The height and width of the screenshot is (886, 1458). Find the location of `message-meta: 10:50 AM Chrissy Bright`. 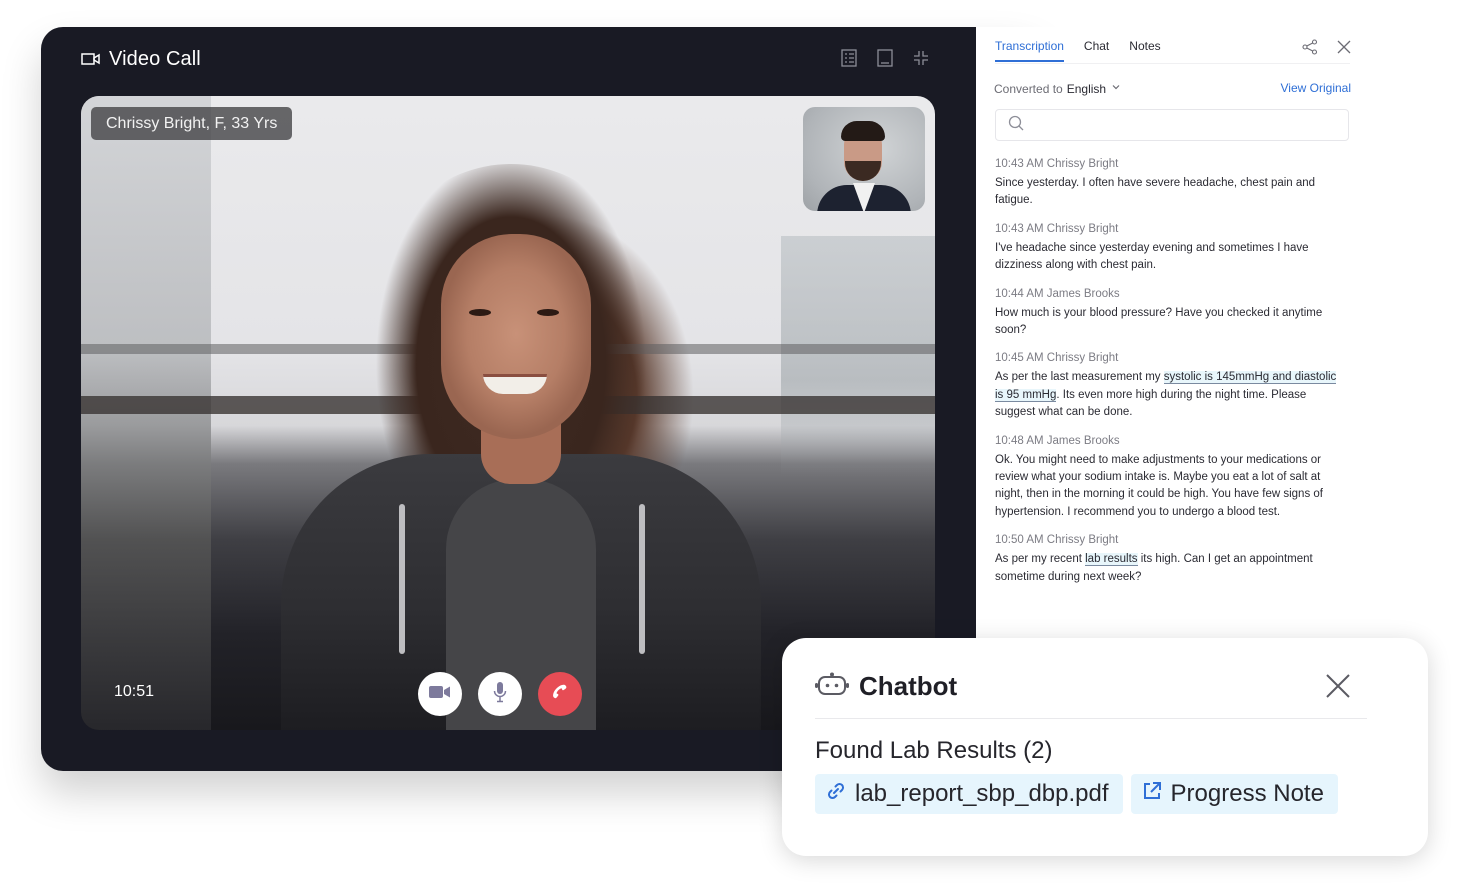

message-meta: 10:50 AM Chrissy Bright is located at coordinates (1057, 540).